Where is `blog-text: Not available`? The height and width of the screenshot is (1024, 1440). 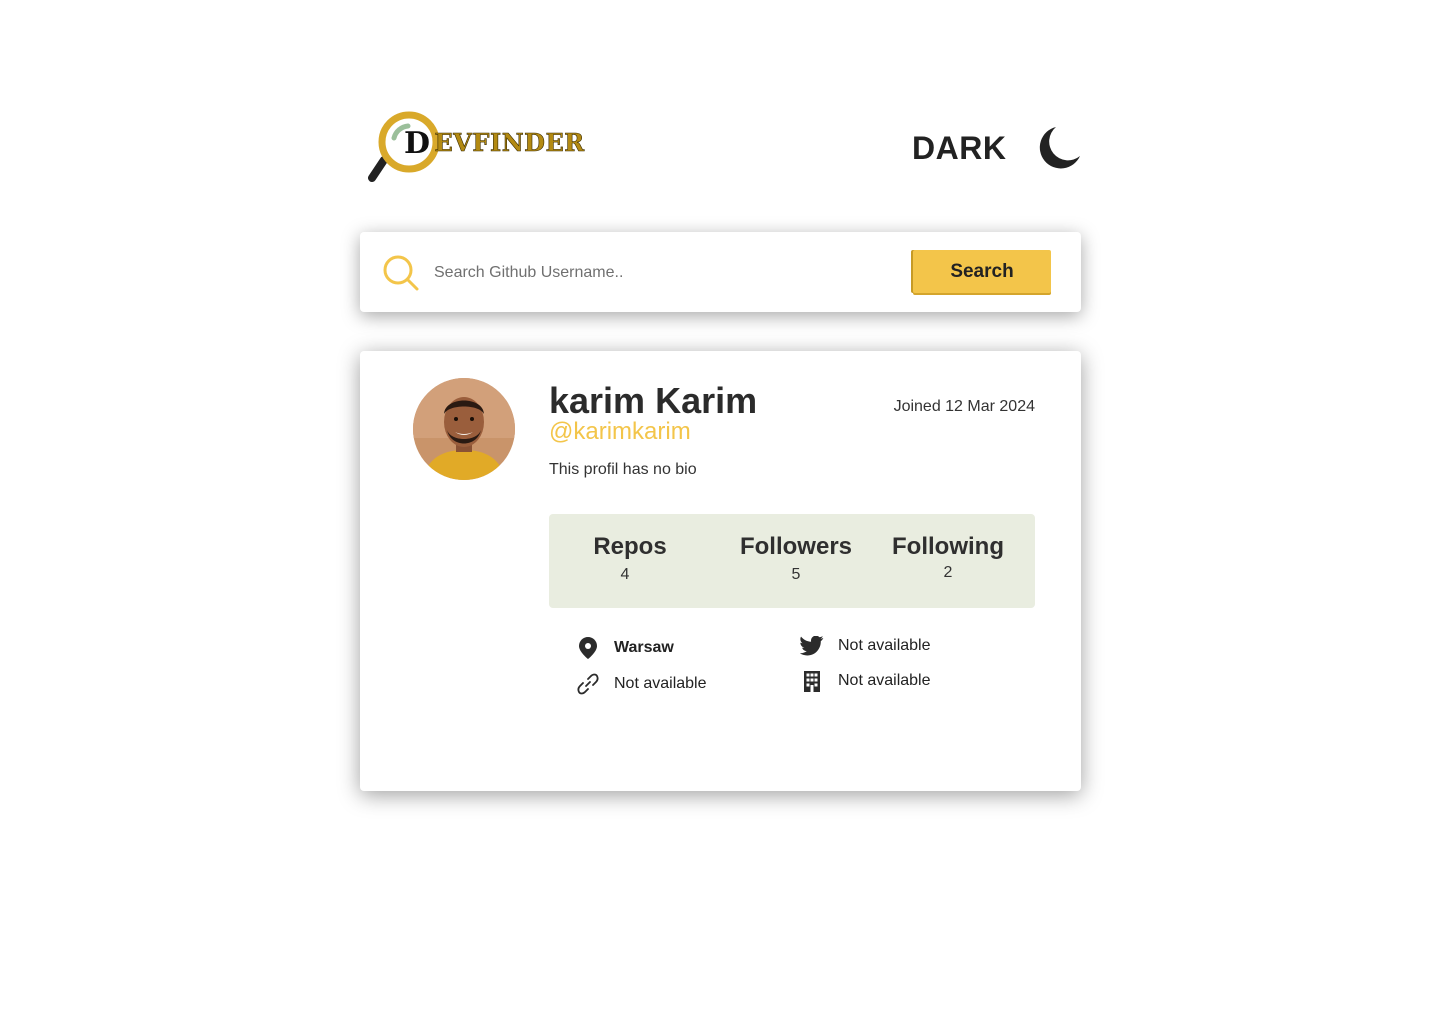
blog-text: Not available is located at coordinates (660, 683).